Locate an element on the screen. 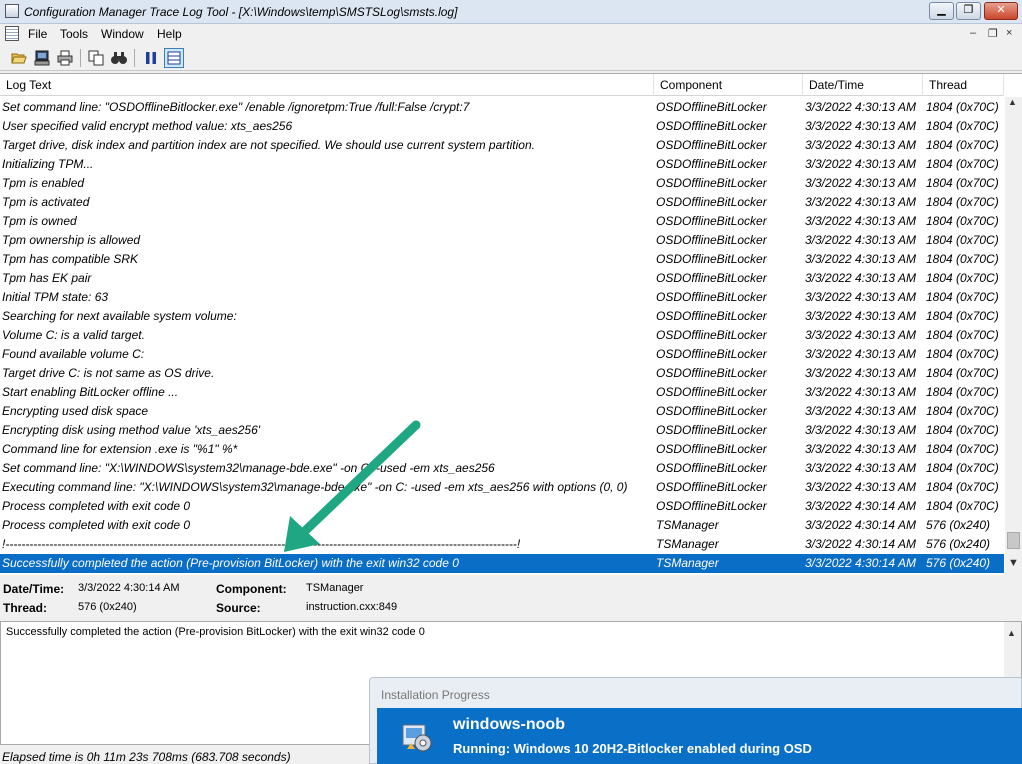  scroll-down-icon: ▼ is located at coordinates (1013, 563).